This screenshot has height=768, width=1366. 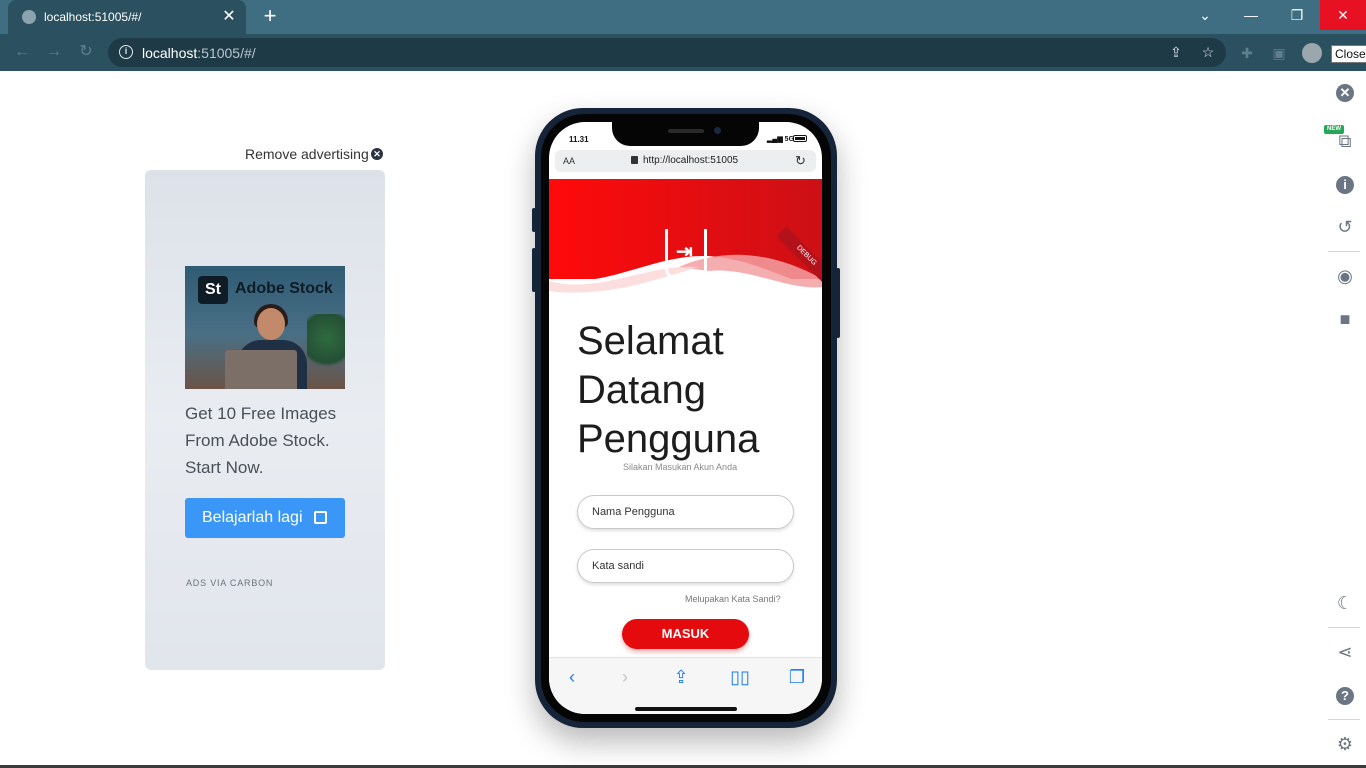 I want to click on video-icon: ■, so click(x=1345, y=319).